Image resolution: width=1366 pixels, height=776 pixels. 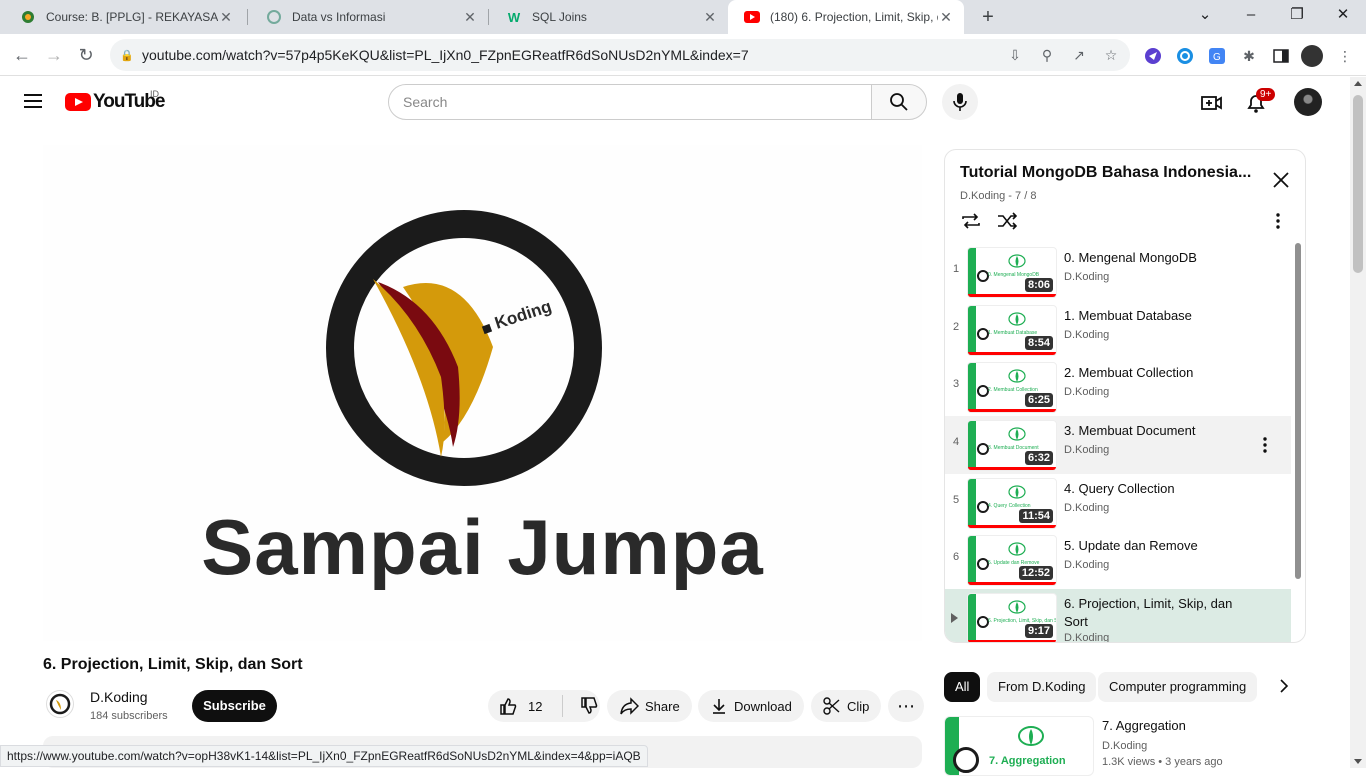 I want to click on extension-translate-icon: G, so click(x=1217, y=56).